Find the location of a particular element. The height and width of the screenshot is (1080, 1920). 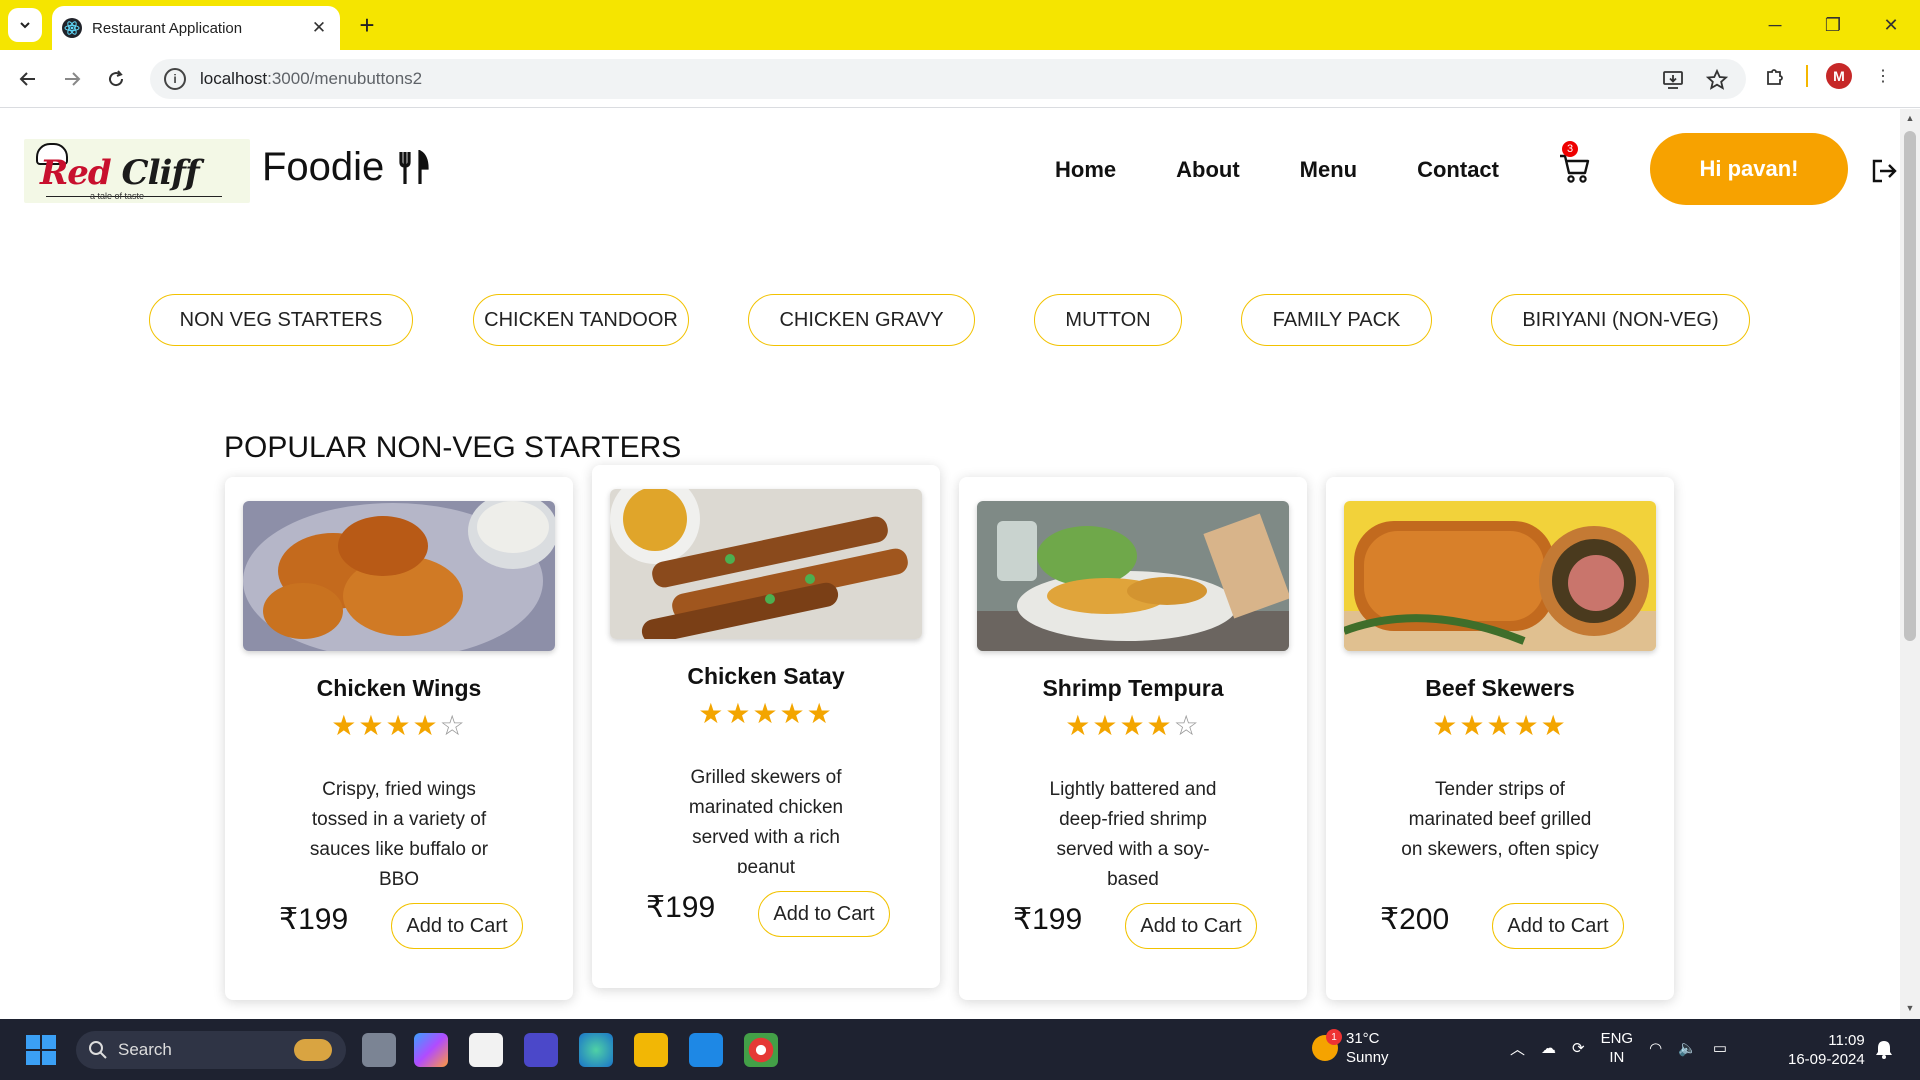

store-icon is located at coordinates (486, 1050).